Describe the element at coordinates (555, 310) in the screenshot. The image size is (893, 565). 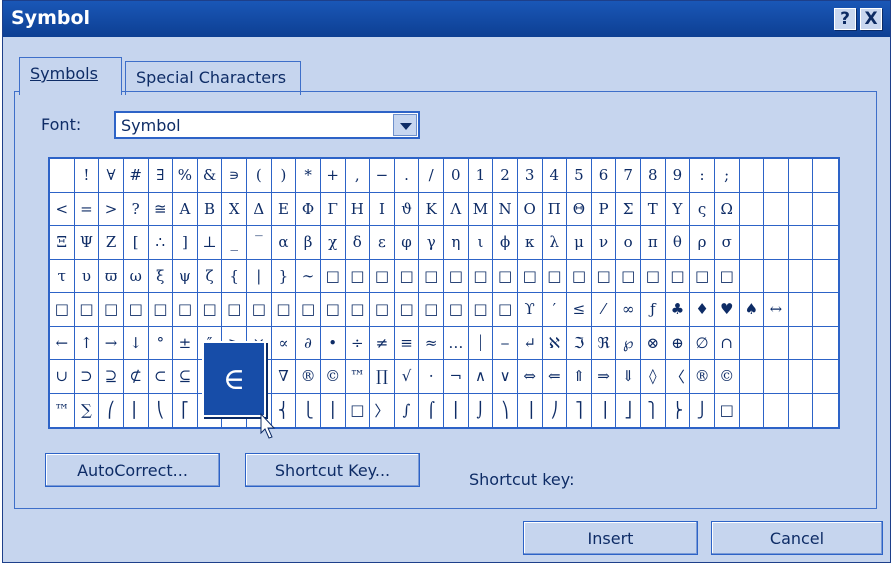
I see `symbol-cell: ′` at that location.